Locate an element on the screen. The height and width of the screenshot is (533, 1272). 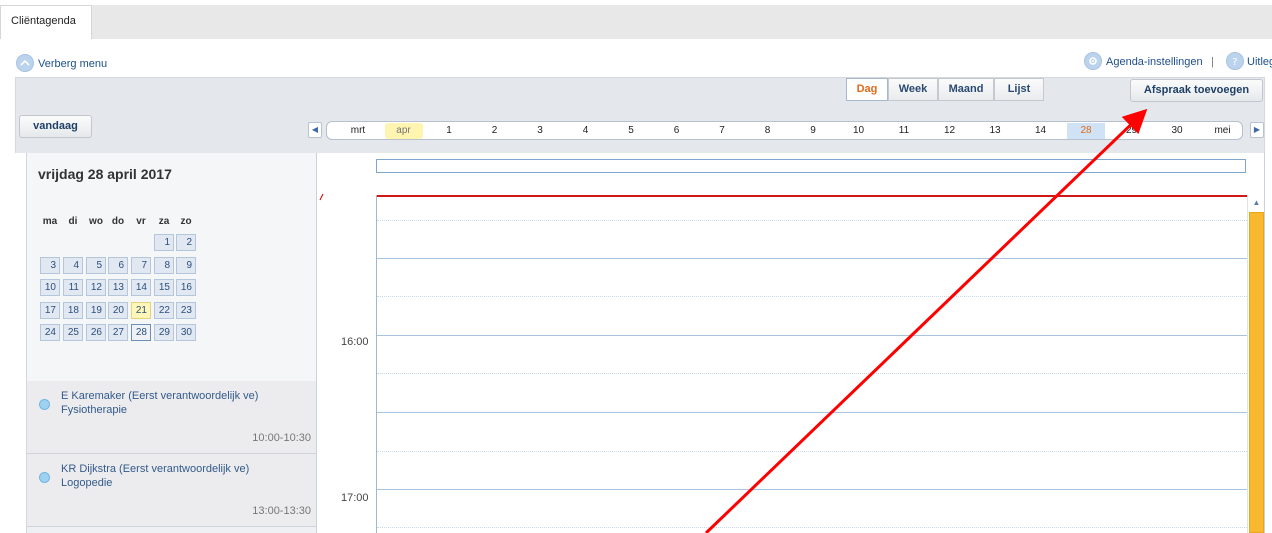
calendar-day: 23 is located at coordinates (186, 310).